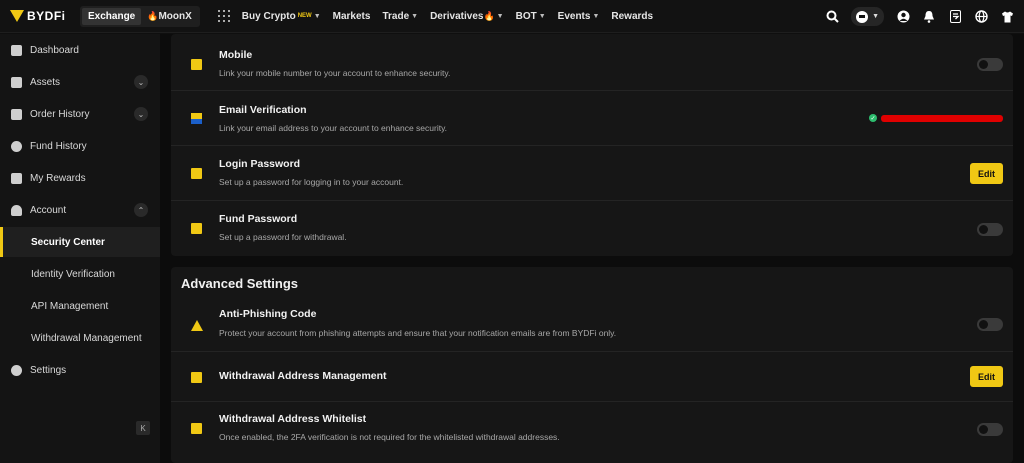 This screenshot has height=463, width=1024. I want to click on sidebar-item-my-rewards: My Rewards, so click(80, 178).